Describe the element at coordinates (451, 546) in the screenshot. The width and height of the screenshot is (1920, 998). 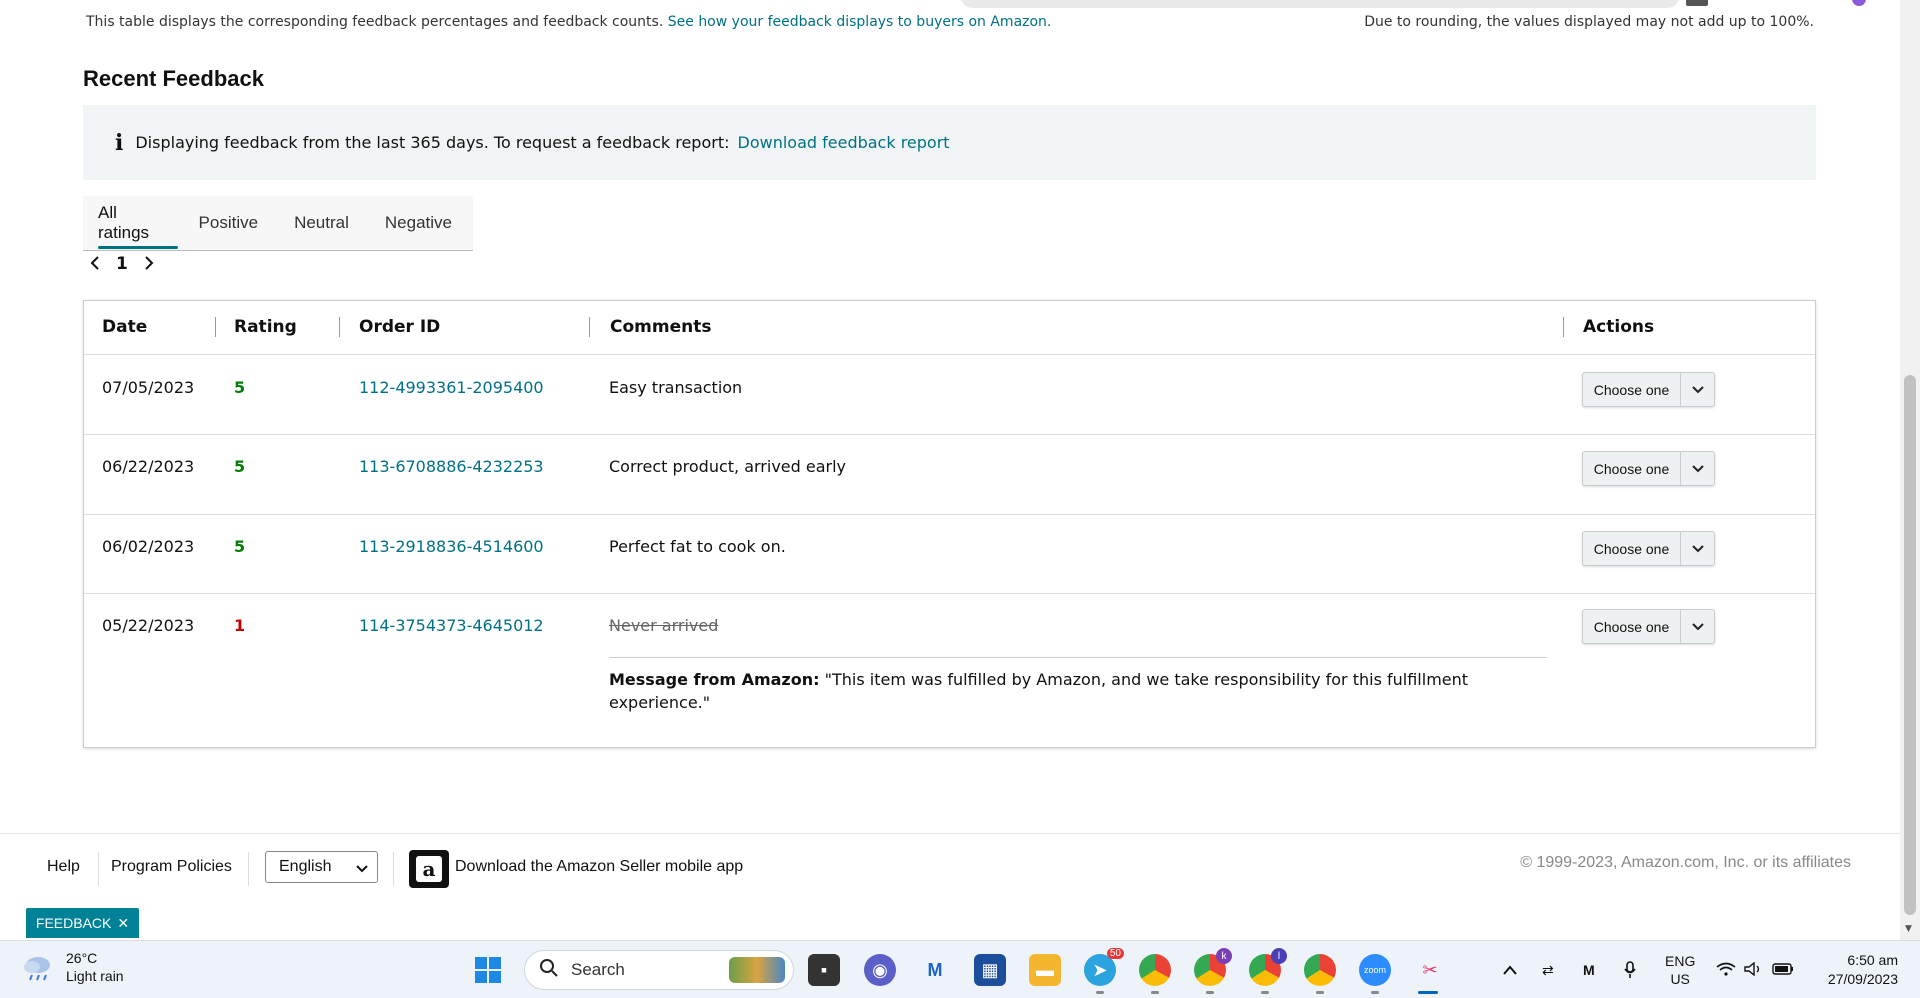
I see `order-id-link: 113-2918836-4514600` at that location.